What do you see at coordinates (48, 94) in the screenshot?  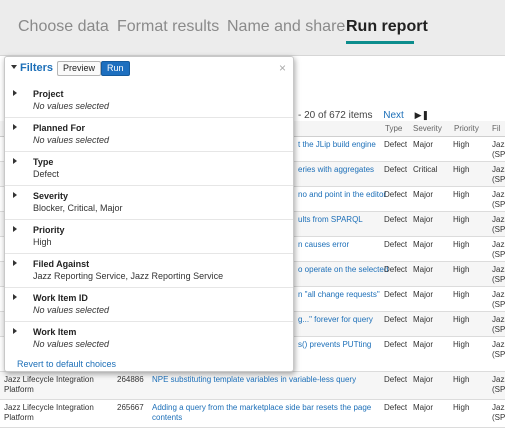 I see `filter-label: Project` at bounding box center [48, 94].